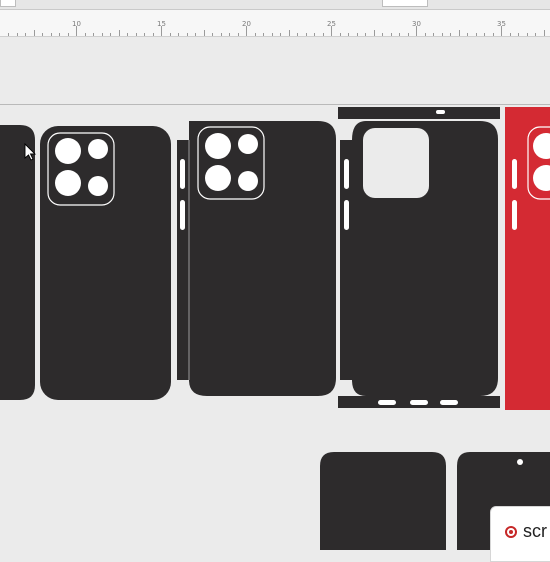  Describe the element at coordinates (535, 531) in the screenshot. I see `watermark-text: scr` at that location.